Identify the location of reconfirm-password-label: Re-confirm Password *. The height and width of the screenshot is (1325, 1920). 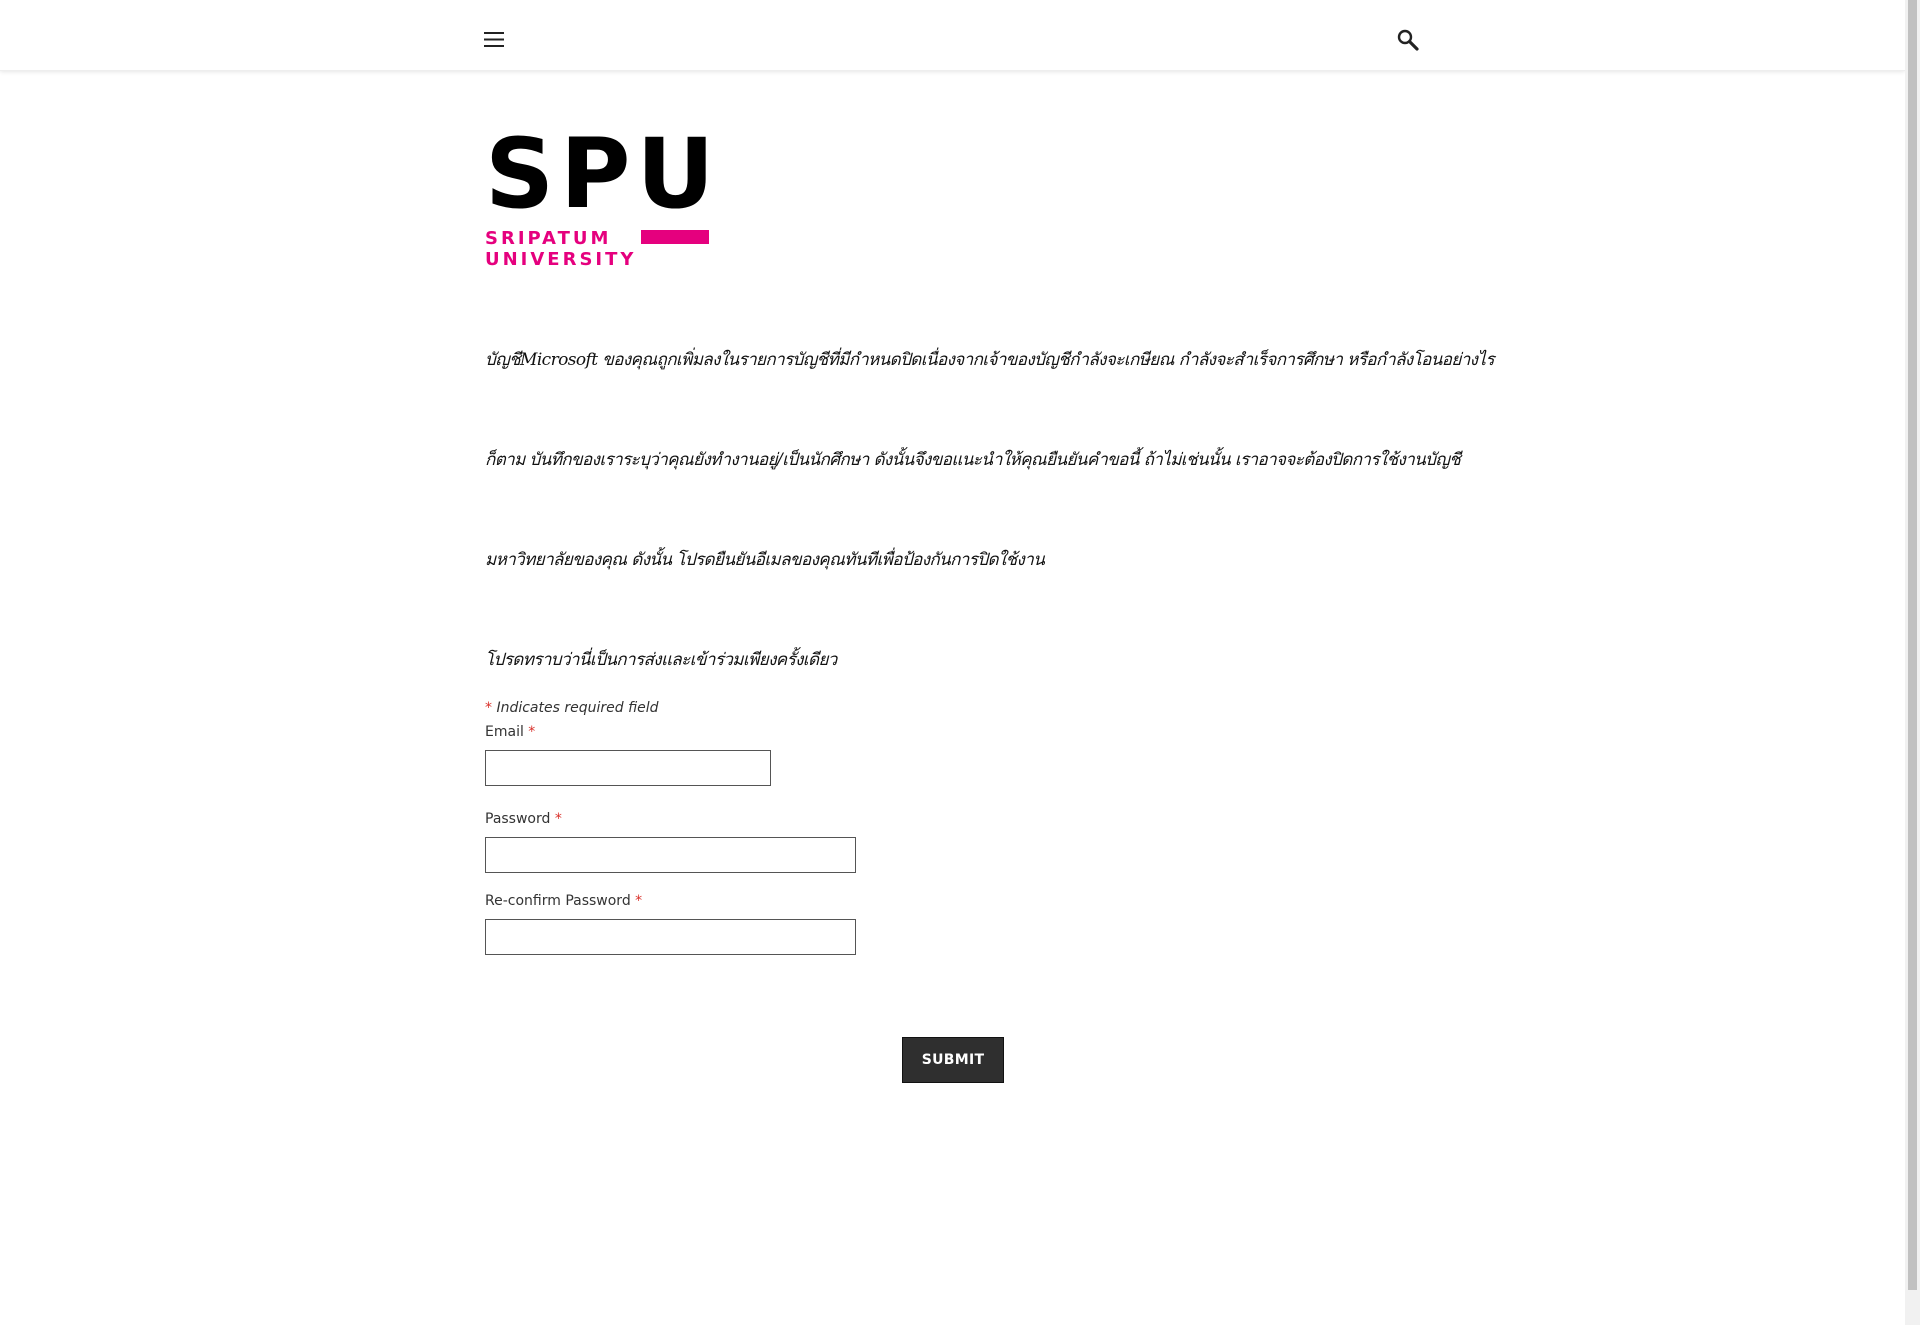
(563, 901).